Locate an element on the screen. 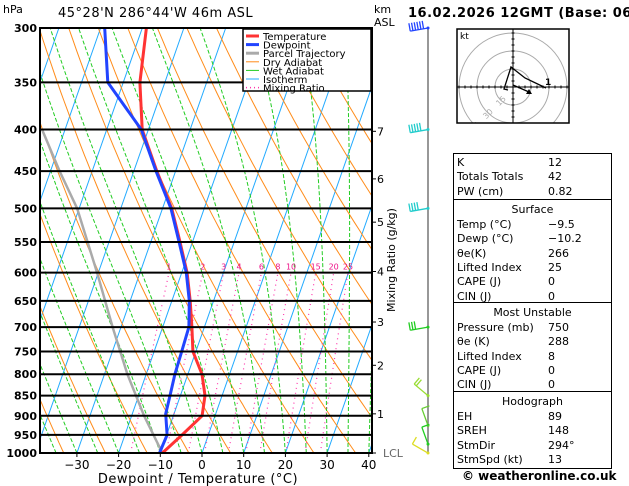 This screenshot has height=486, width=629. section-title-surface: Surface is located at coordinates (532, 209).